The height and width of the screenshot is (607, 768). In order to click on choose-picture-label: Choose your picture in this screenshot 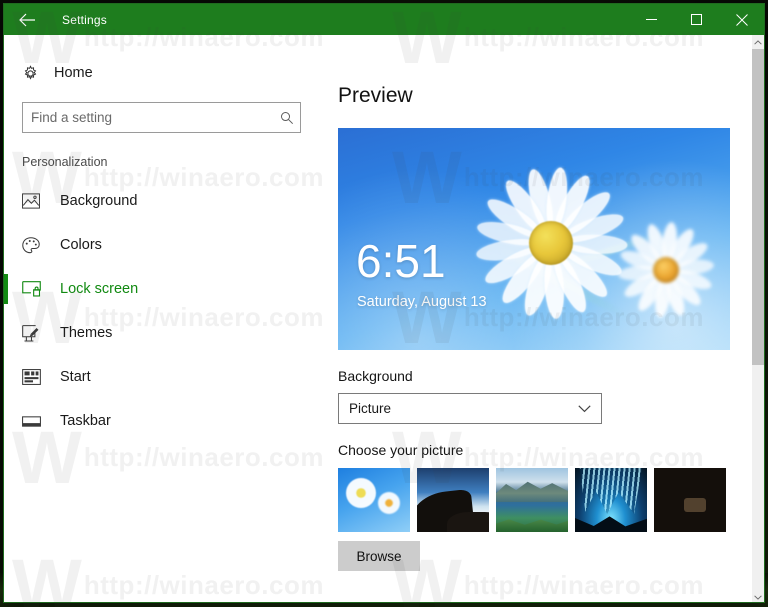, I will do `click(401, 450)`.